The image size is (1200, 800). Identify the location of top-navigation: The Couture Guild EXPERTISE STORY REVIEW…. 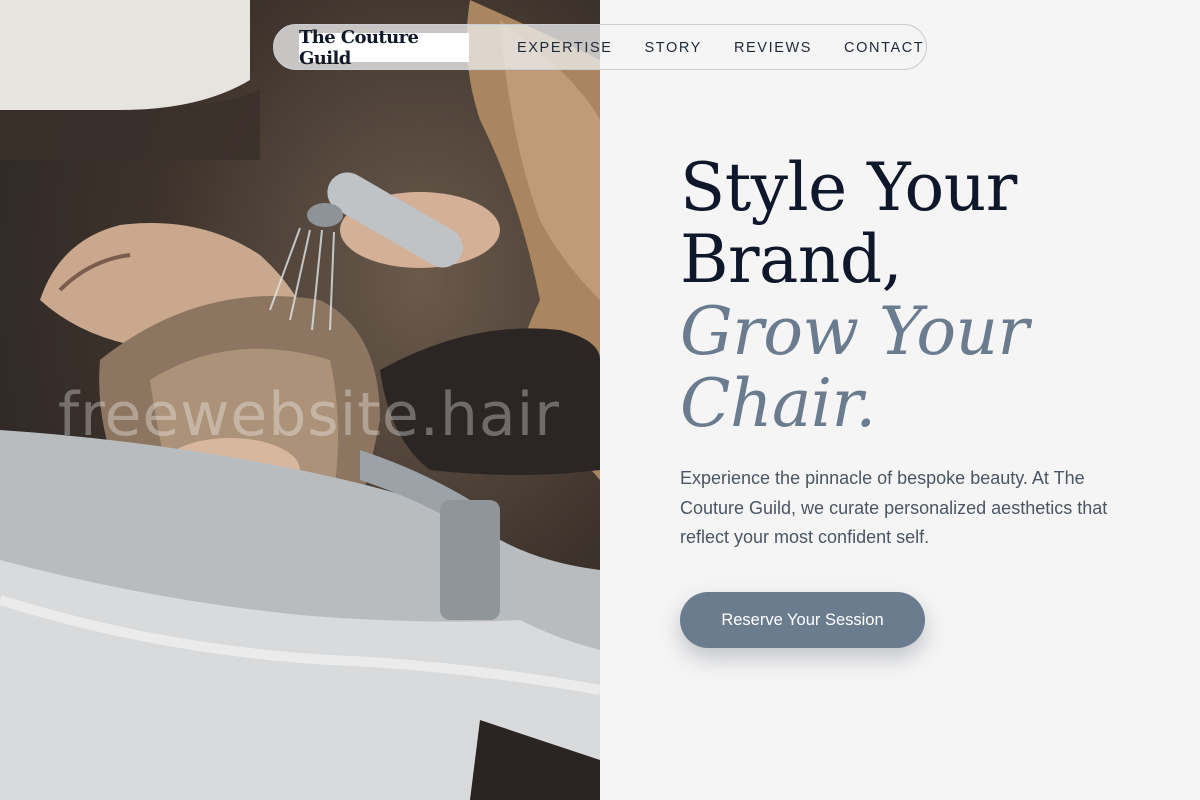
(600, 47).